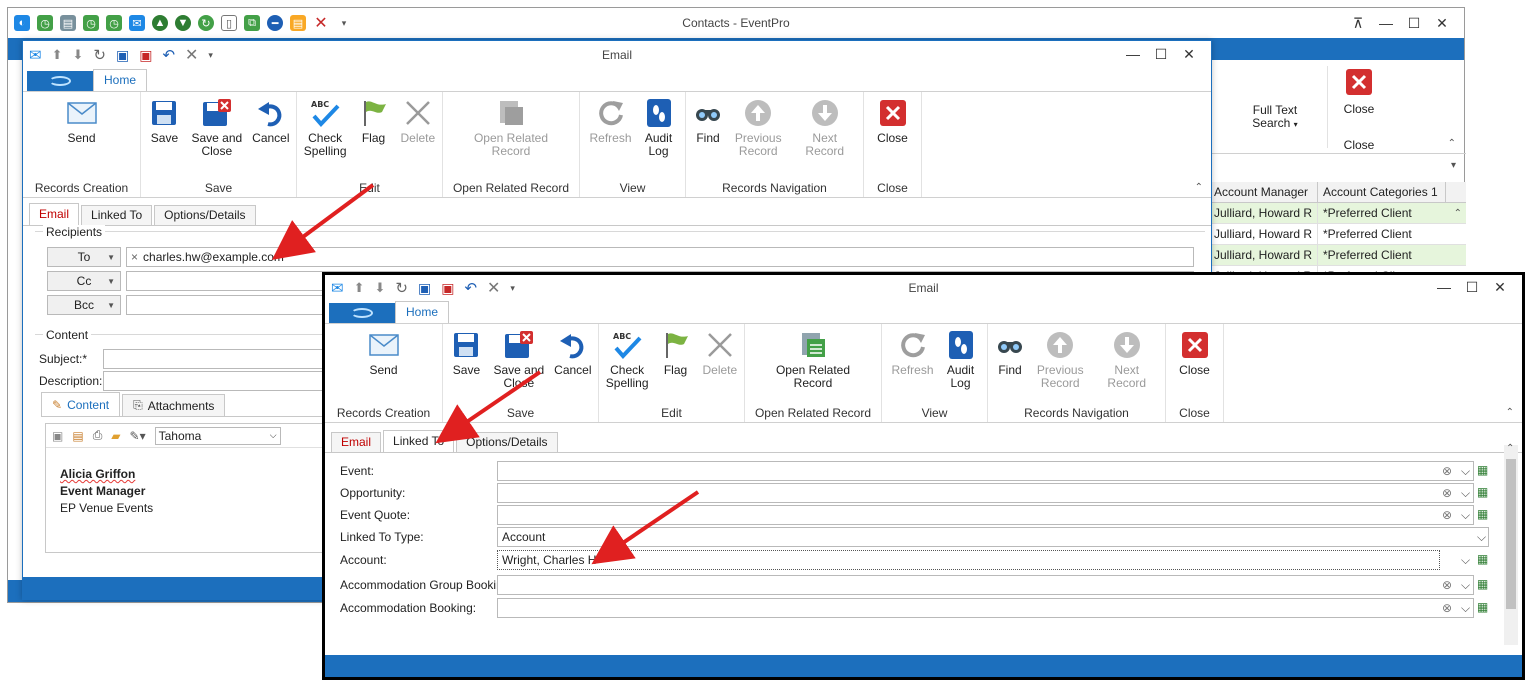 This screenshot has width=1525, height=682. I want to click on tab-attachments: ⎘ Attachments, so click(174, 405).